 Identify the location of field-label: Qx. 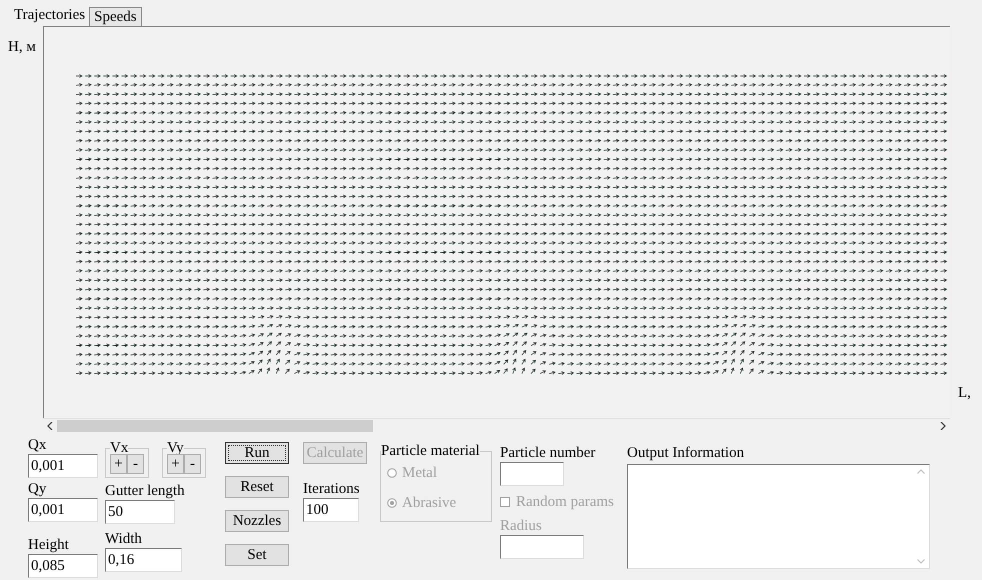
(38, 445).